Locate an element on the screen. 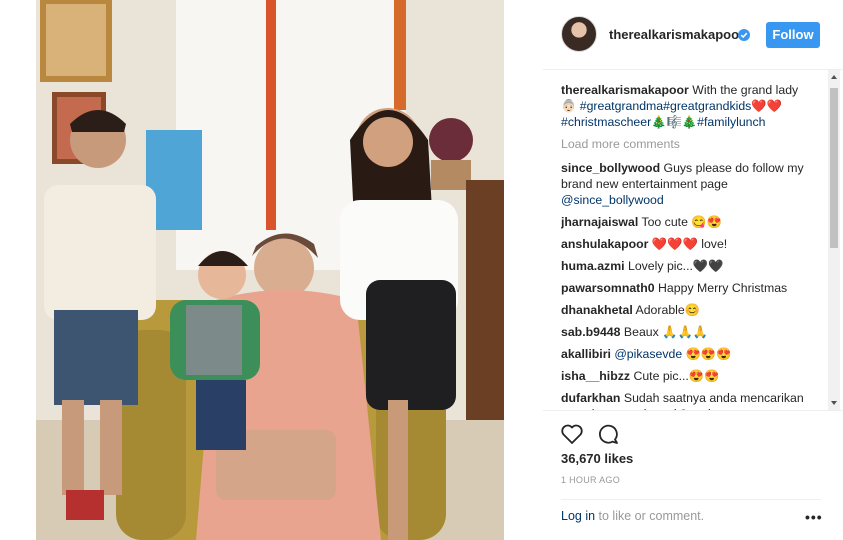  comment-username: dhanakhetal is located at coordinates (597, 310).